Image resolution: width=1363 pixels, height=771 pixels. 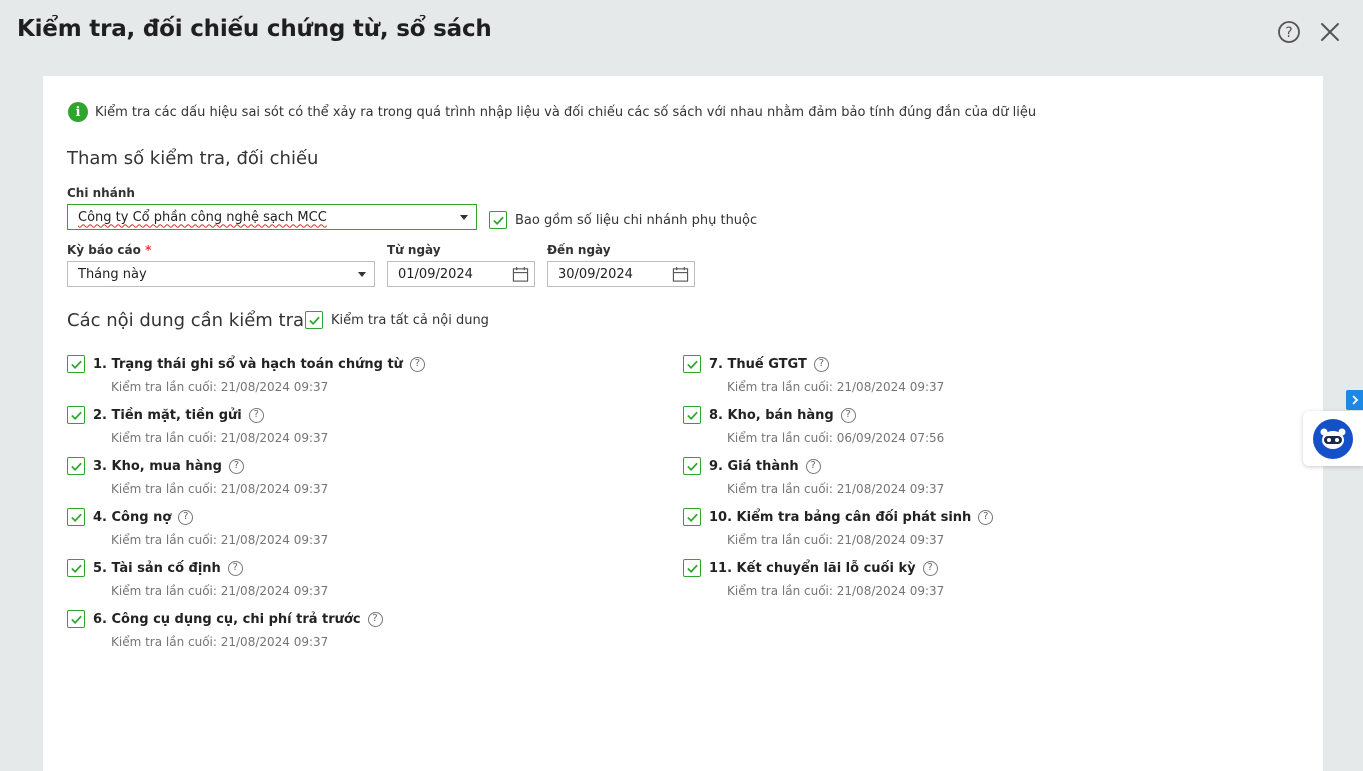 I want to click on check-item-label: 5. Tài sản cố định, so click(x=157, y=568).